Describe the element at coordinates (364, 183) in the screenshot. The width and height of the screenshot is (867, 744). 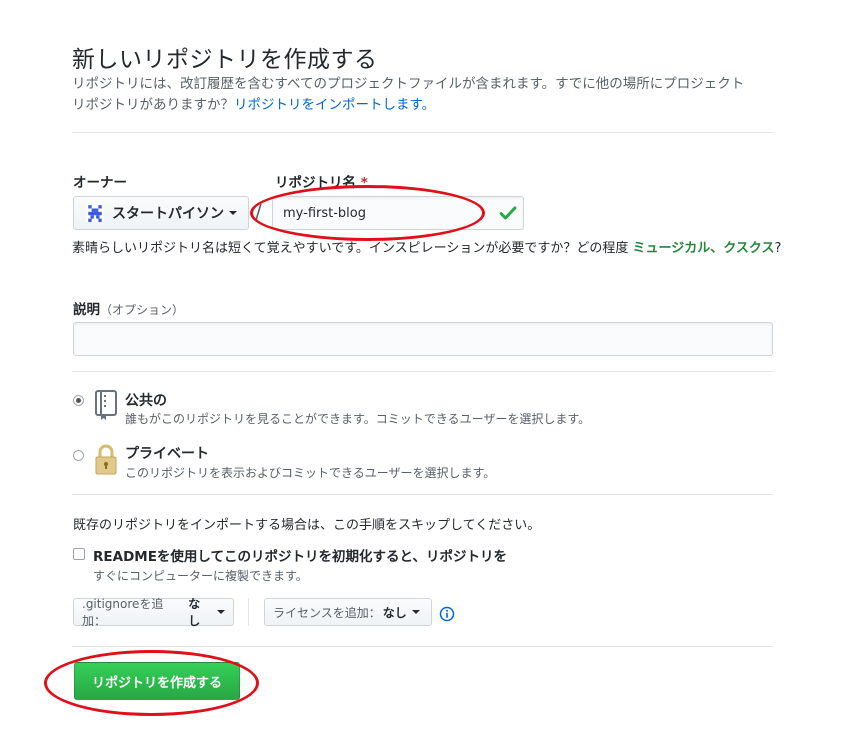
I see `required-mark: *` at that location.